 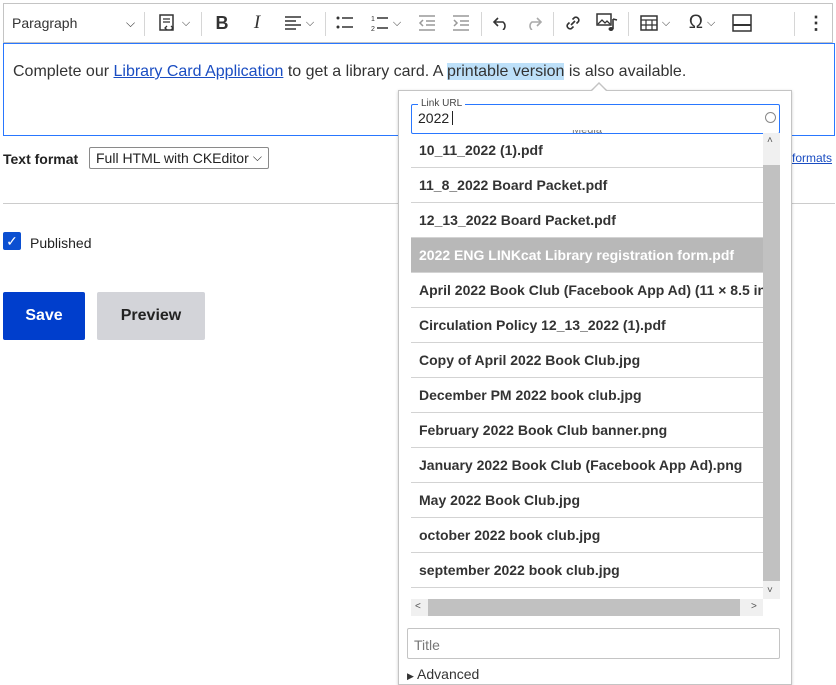 I want to click on align-icon, so click(x=292, y=23).